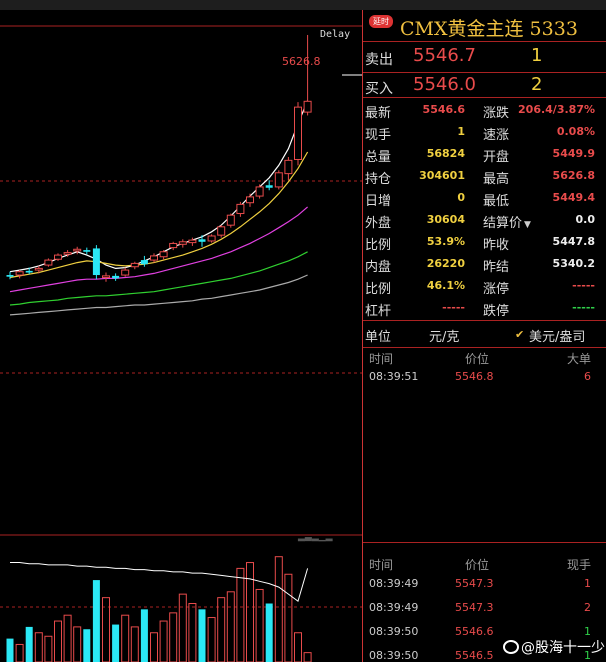  Describe the element at coordinates (503, 223) in the screenshot. I see `stat-label-text: 结算价` at that location.